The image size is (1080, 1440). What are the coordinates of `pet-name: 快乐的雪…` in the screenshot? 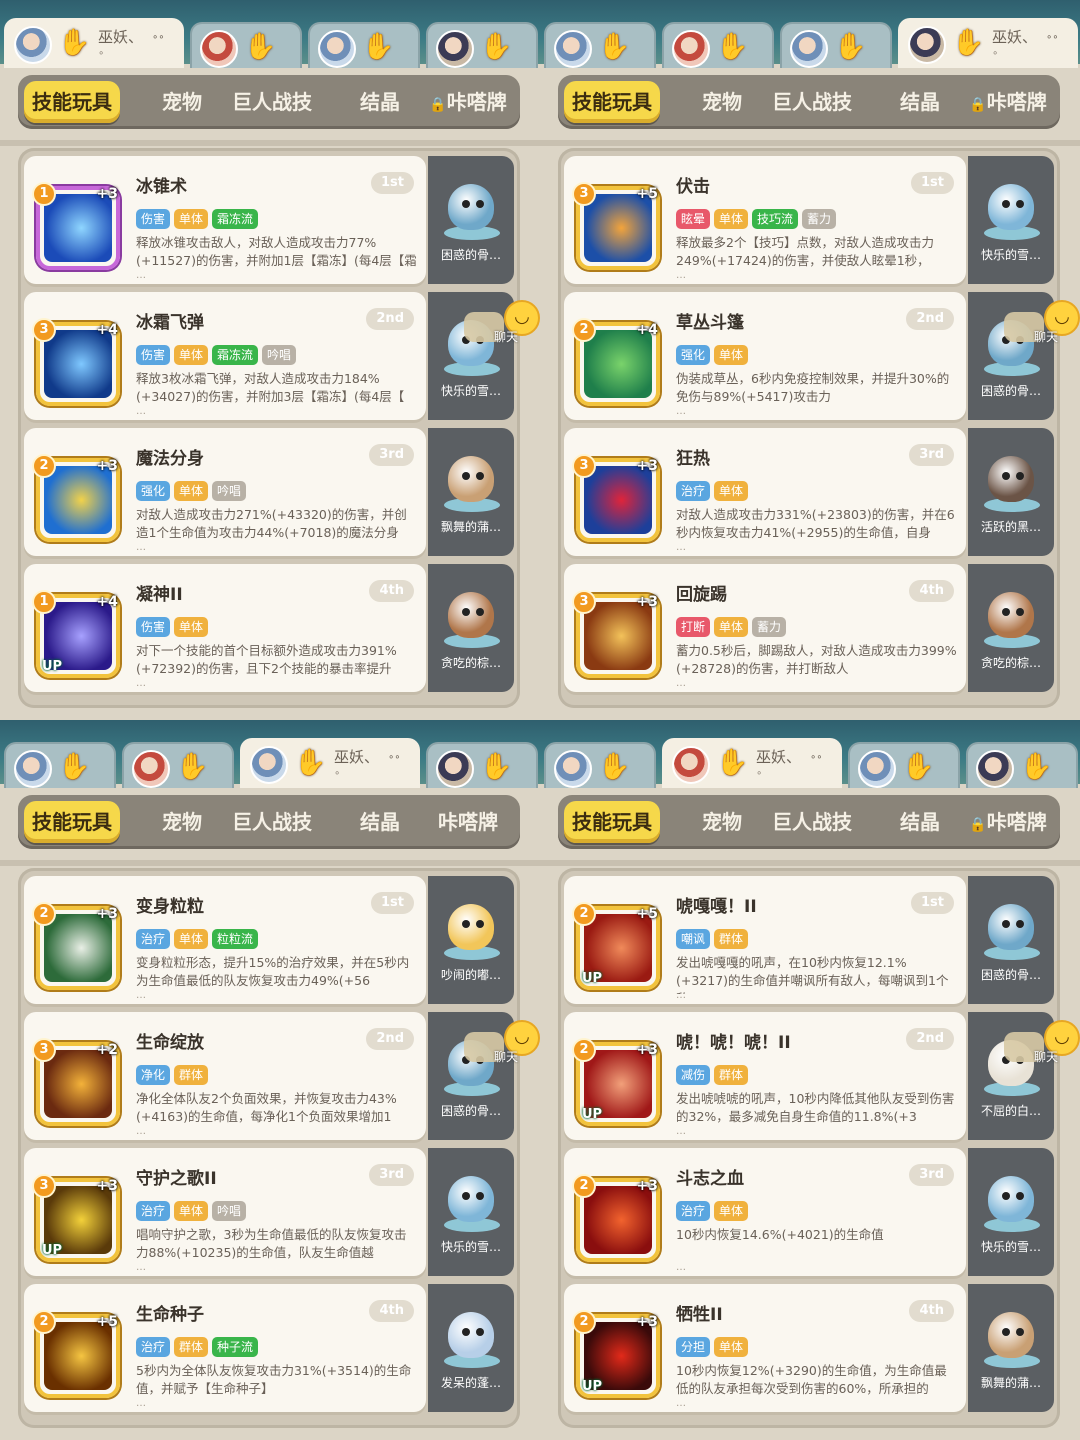 It's located at (470, 391).